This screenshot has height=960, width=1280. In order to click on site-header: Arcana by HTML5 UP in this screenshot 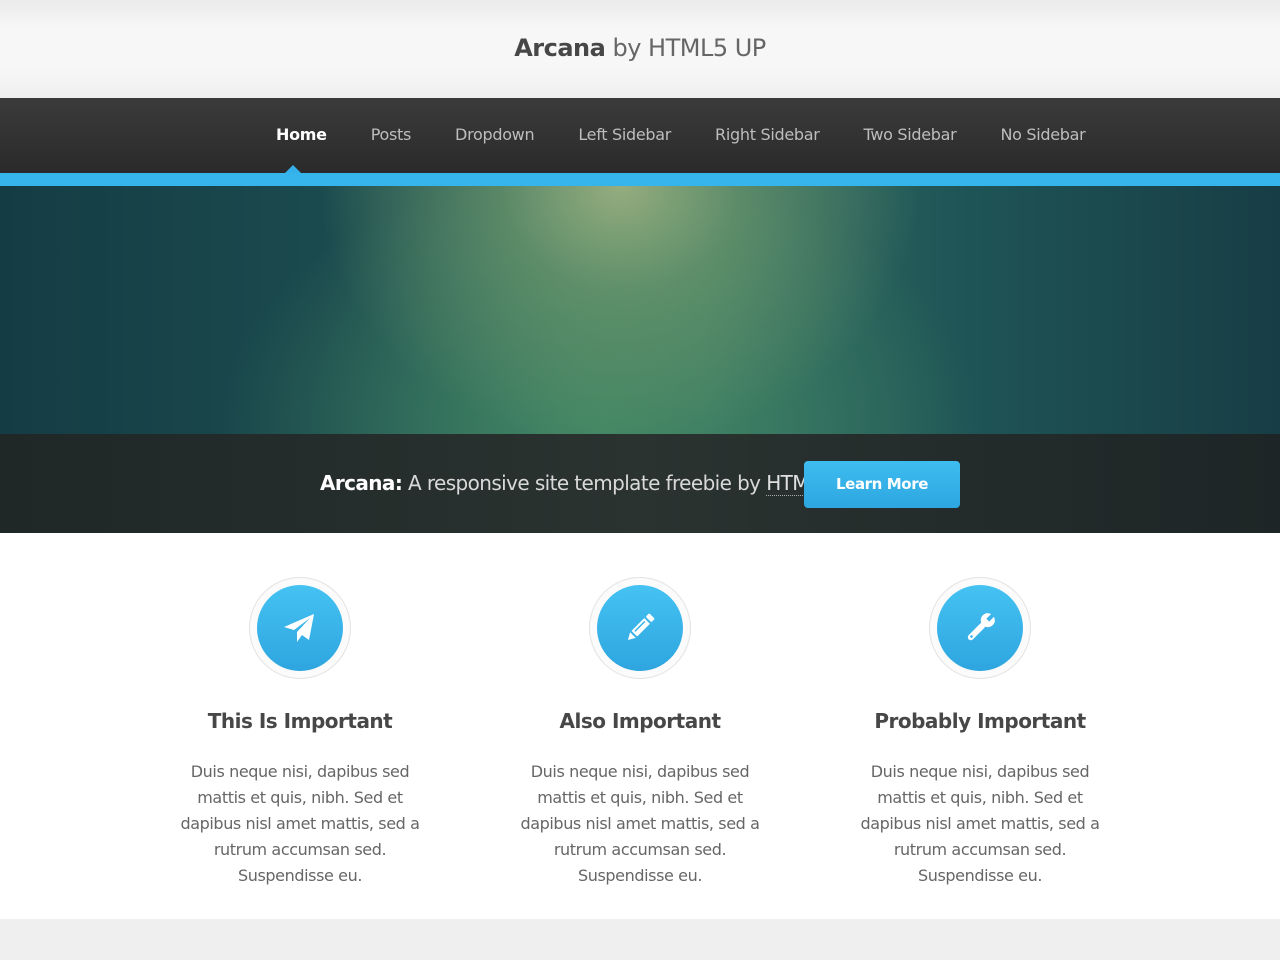, I will do `click(640, 49)`.